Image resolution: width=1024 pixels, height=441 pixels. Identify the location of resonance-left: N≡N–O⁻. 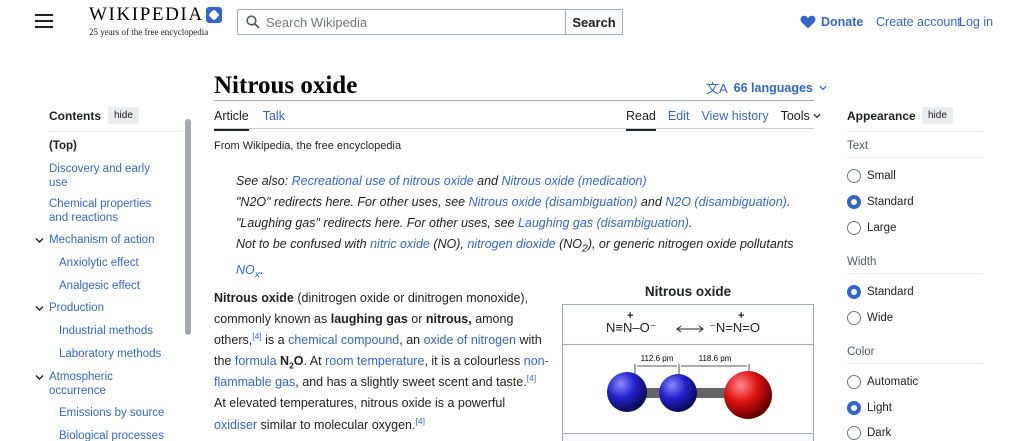
(631, 327).